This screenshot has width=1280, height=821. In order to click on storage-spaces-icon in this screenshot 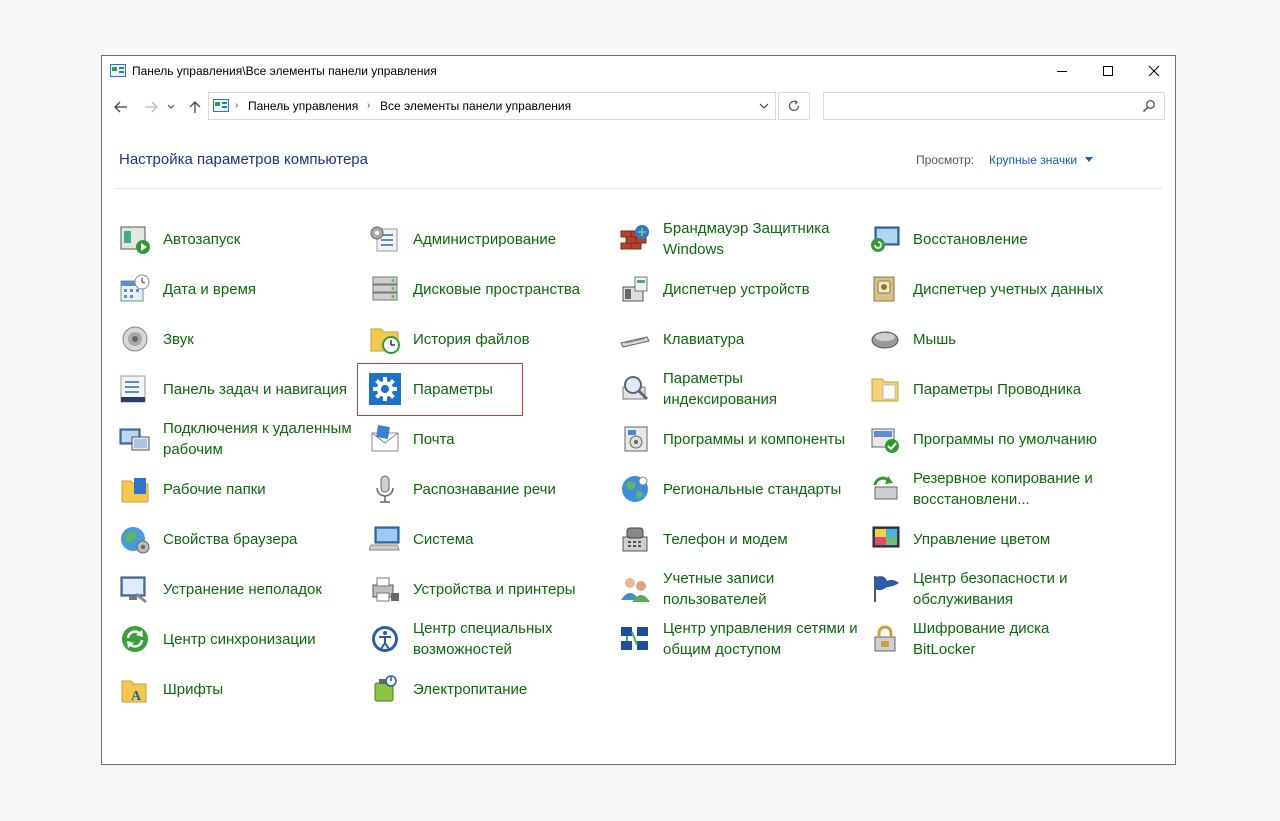, I will do `click(385, 289)`.